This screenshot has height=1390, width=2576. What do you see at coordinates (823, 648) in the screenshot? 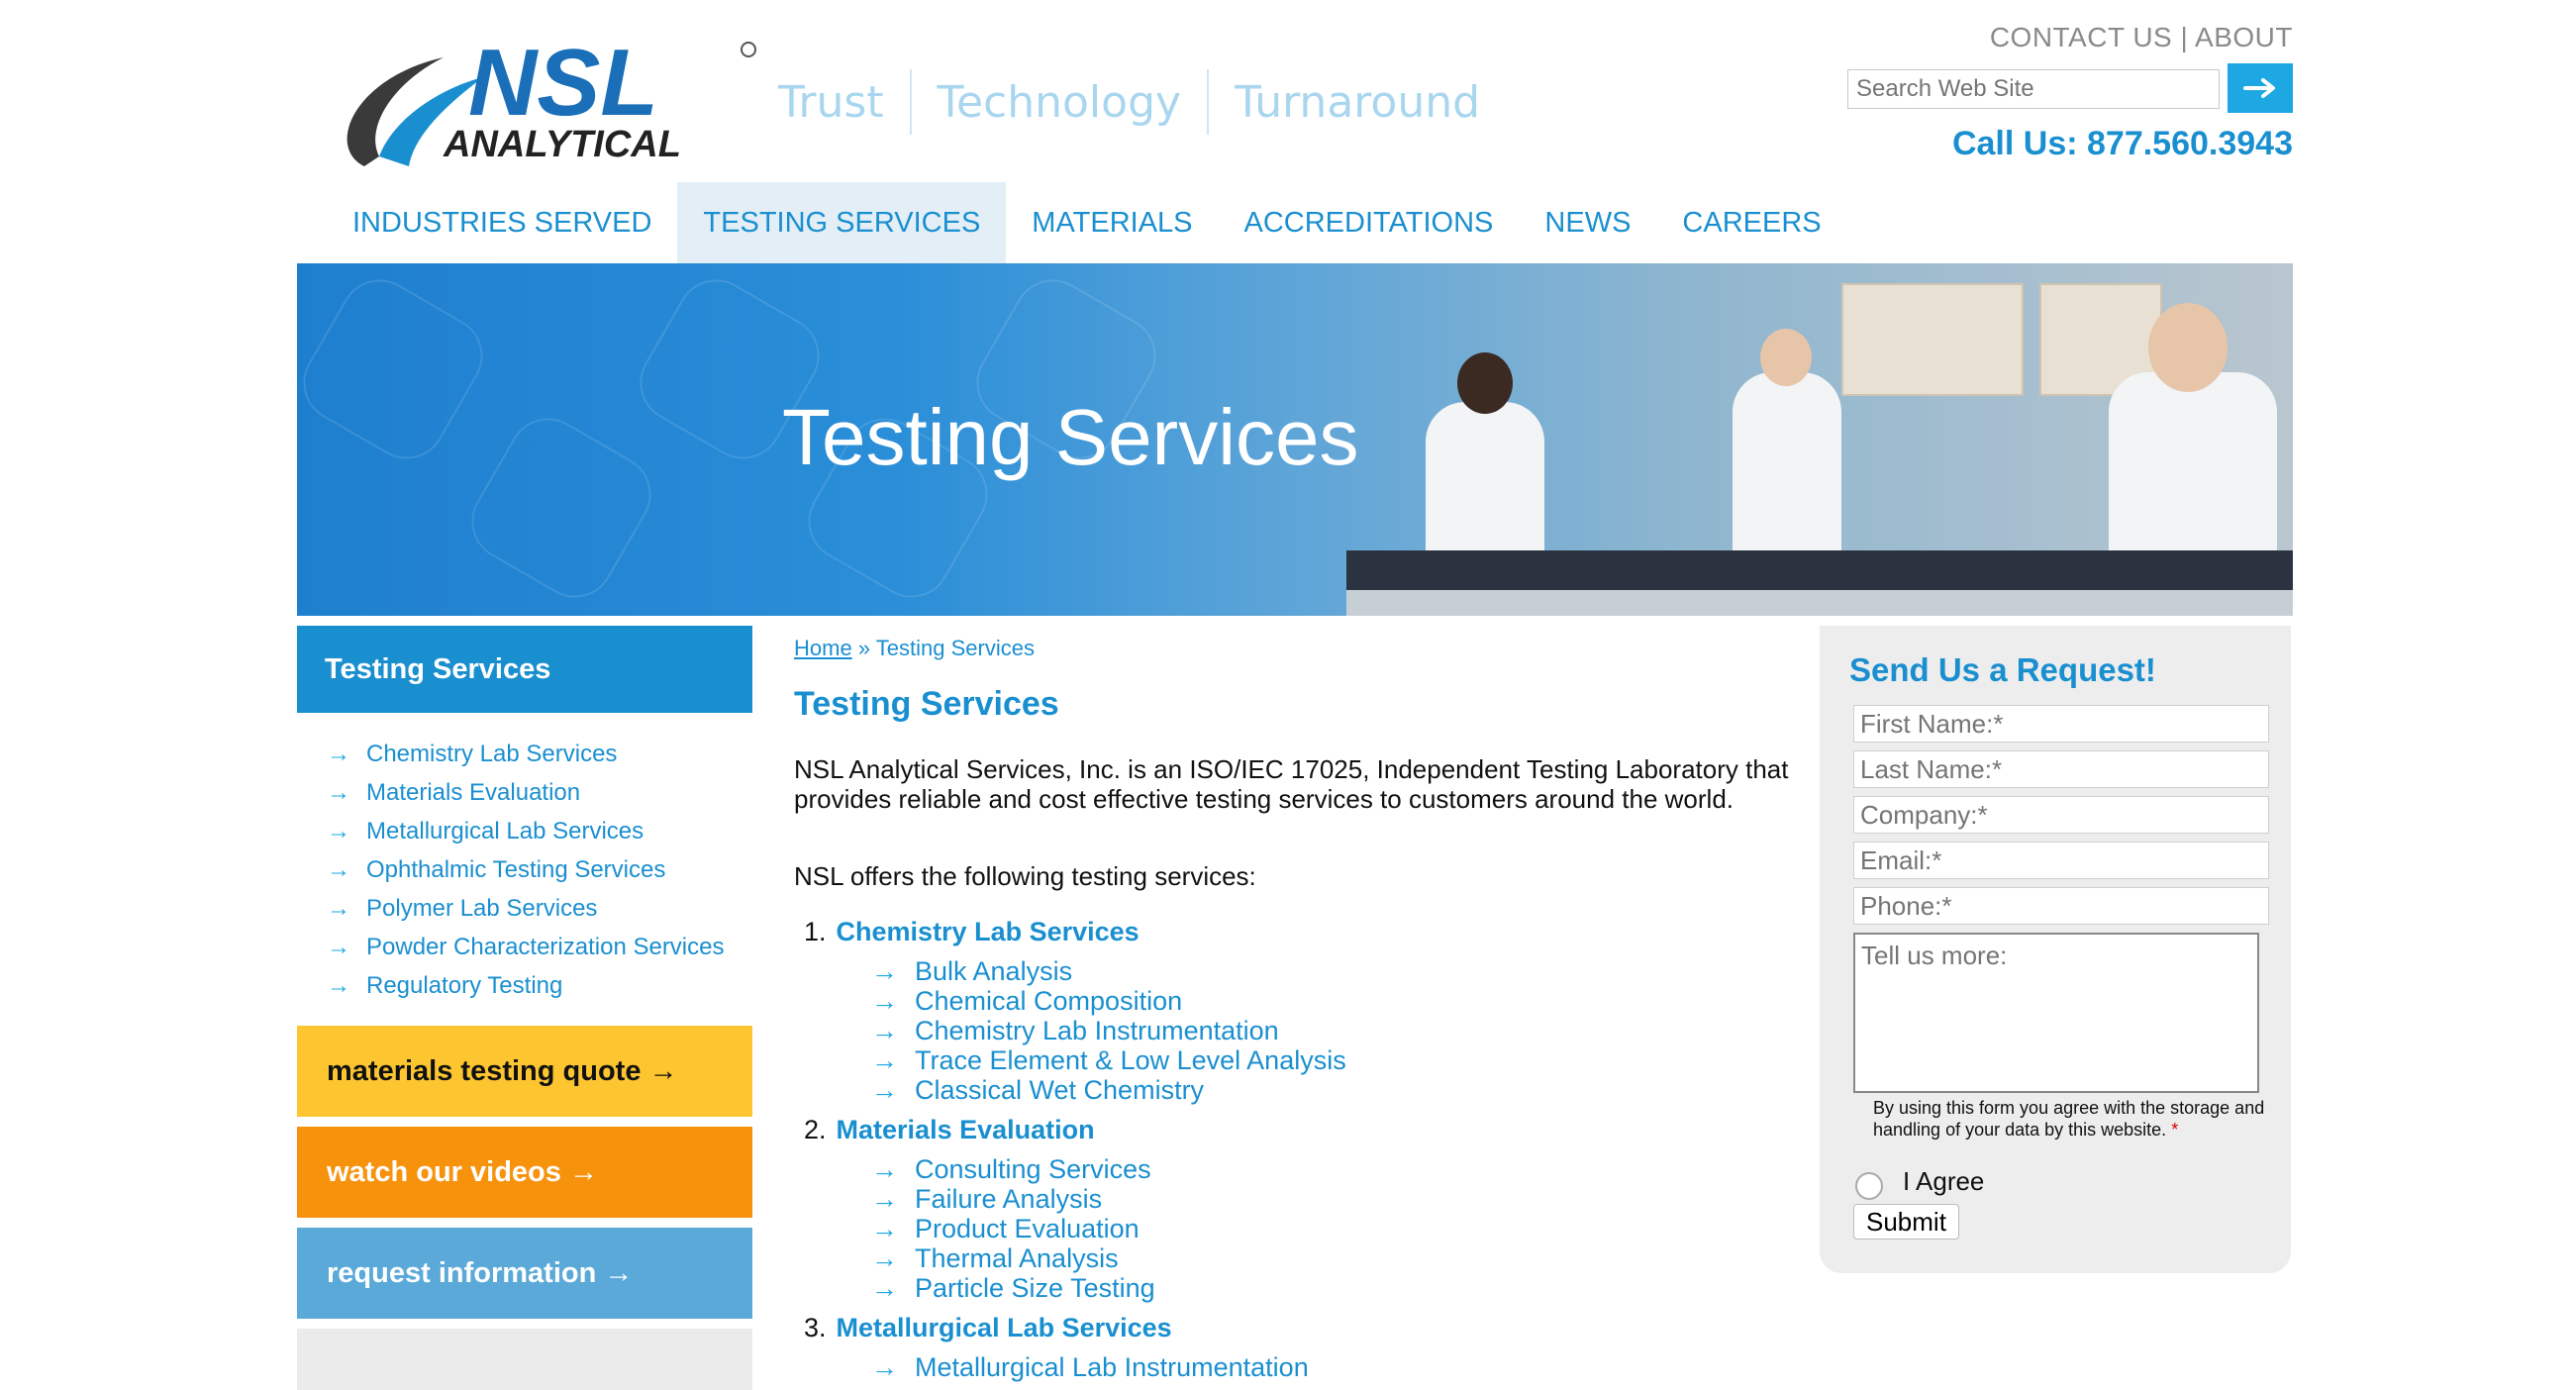
I see `breadcrumb-home-link: Home` at bounding box center [823, 648].